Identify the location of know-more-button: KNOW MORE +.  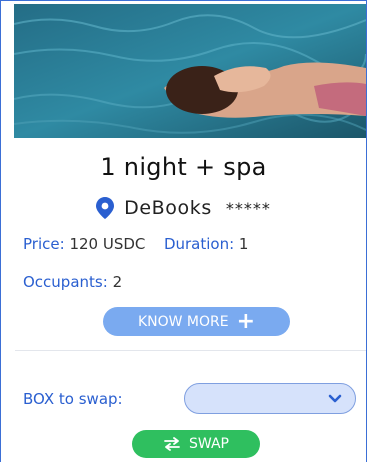
(196, 321).